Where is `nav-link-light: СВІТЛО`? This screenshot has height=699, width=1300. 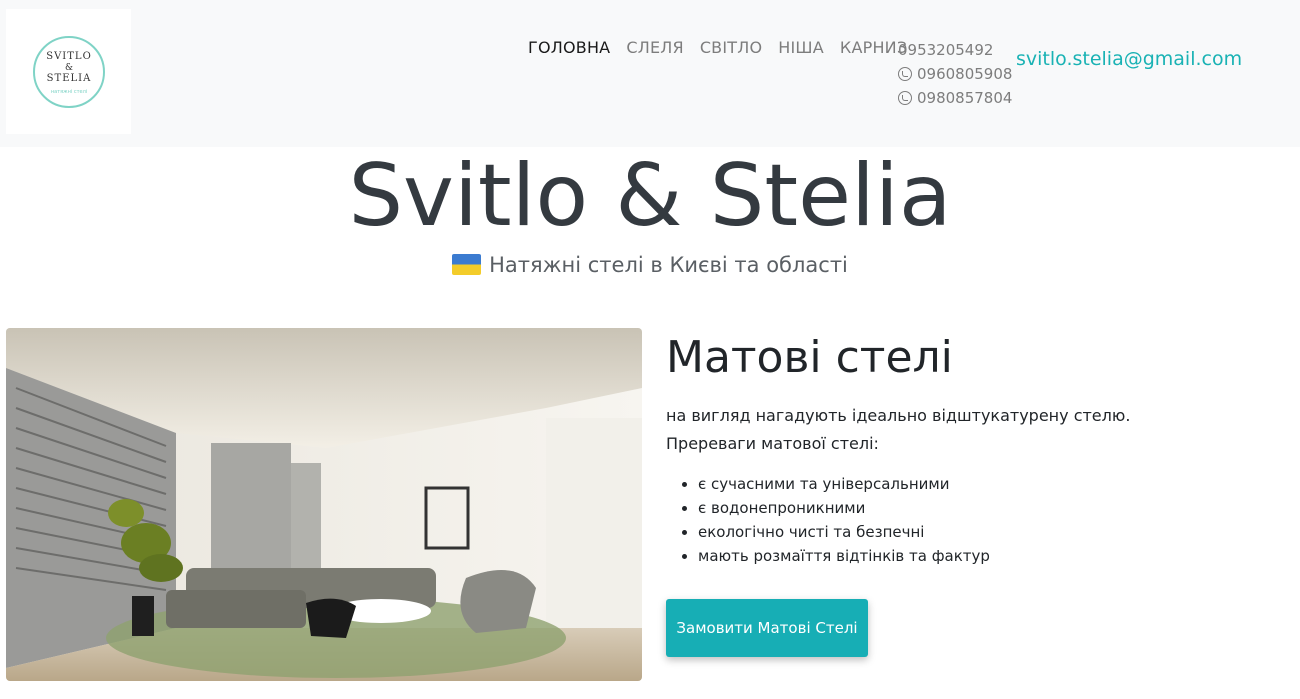 nav-link-light: СВІТЛО is located at coordinates (731, 48).